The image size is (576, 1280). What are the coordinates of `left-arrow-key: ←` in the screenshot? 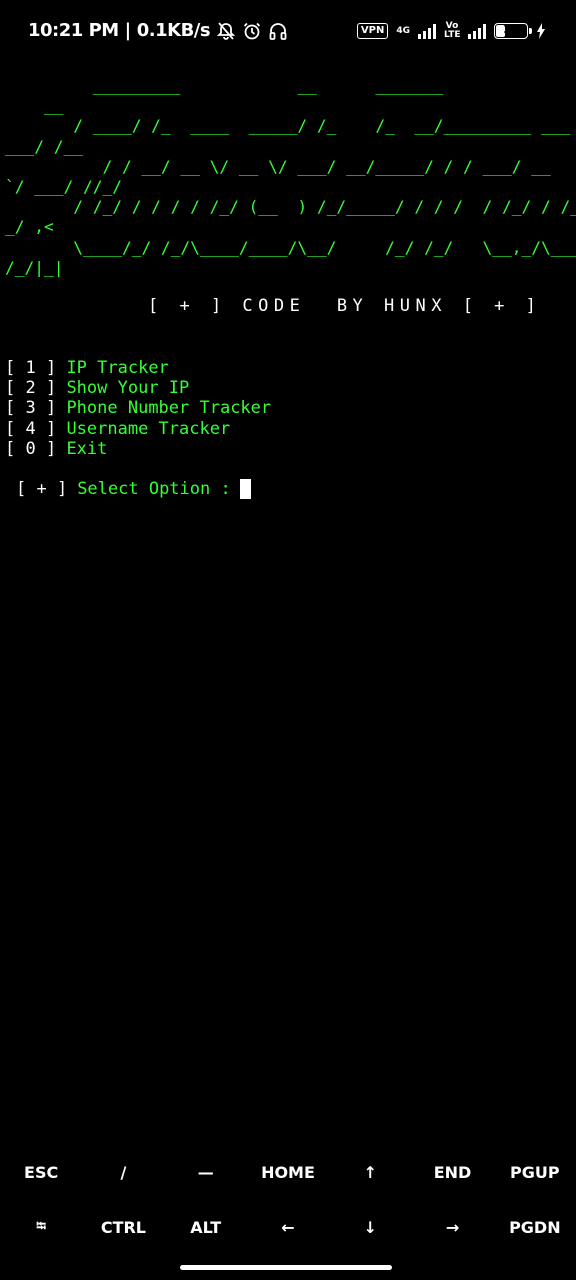 It's located at (288, 1227).